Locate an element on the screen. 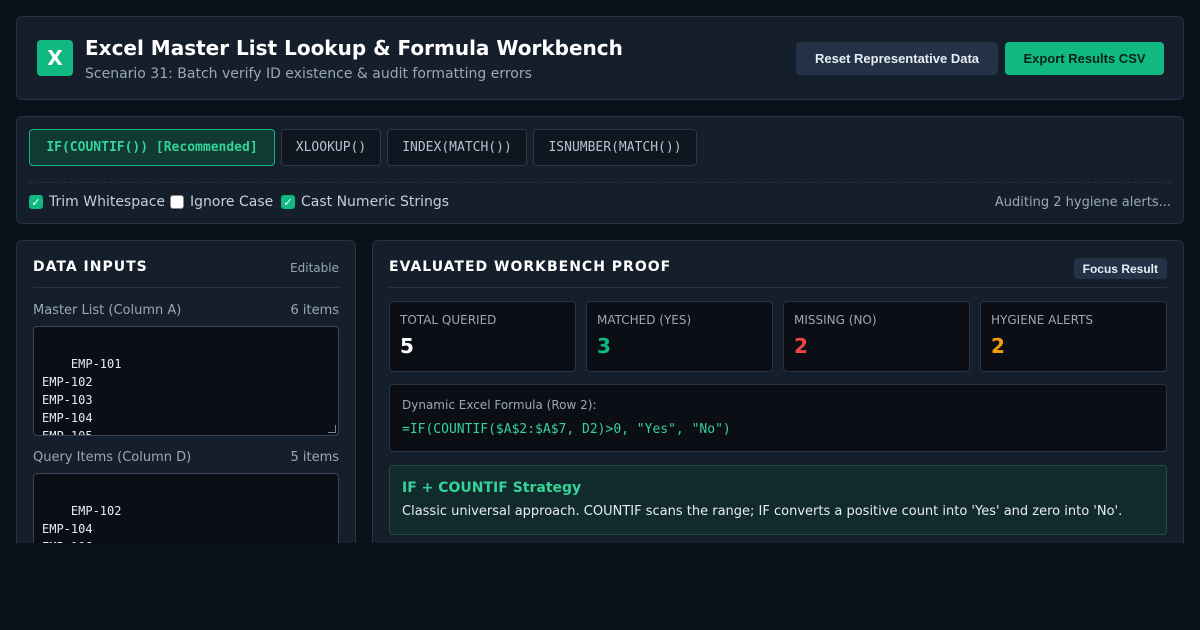  tab-isnumber-match: ISNUMBER(MATCH()) is located at coordinates (615, 147).